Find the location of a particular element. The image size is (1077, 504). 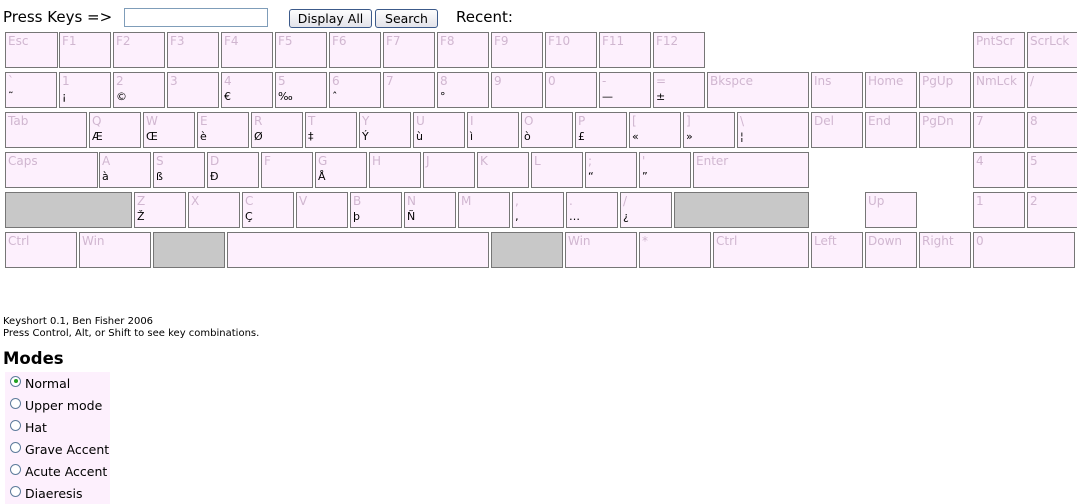

key-m: M is located at coordinates (484, 210).